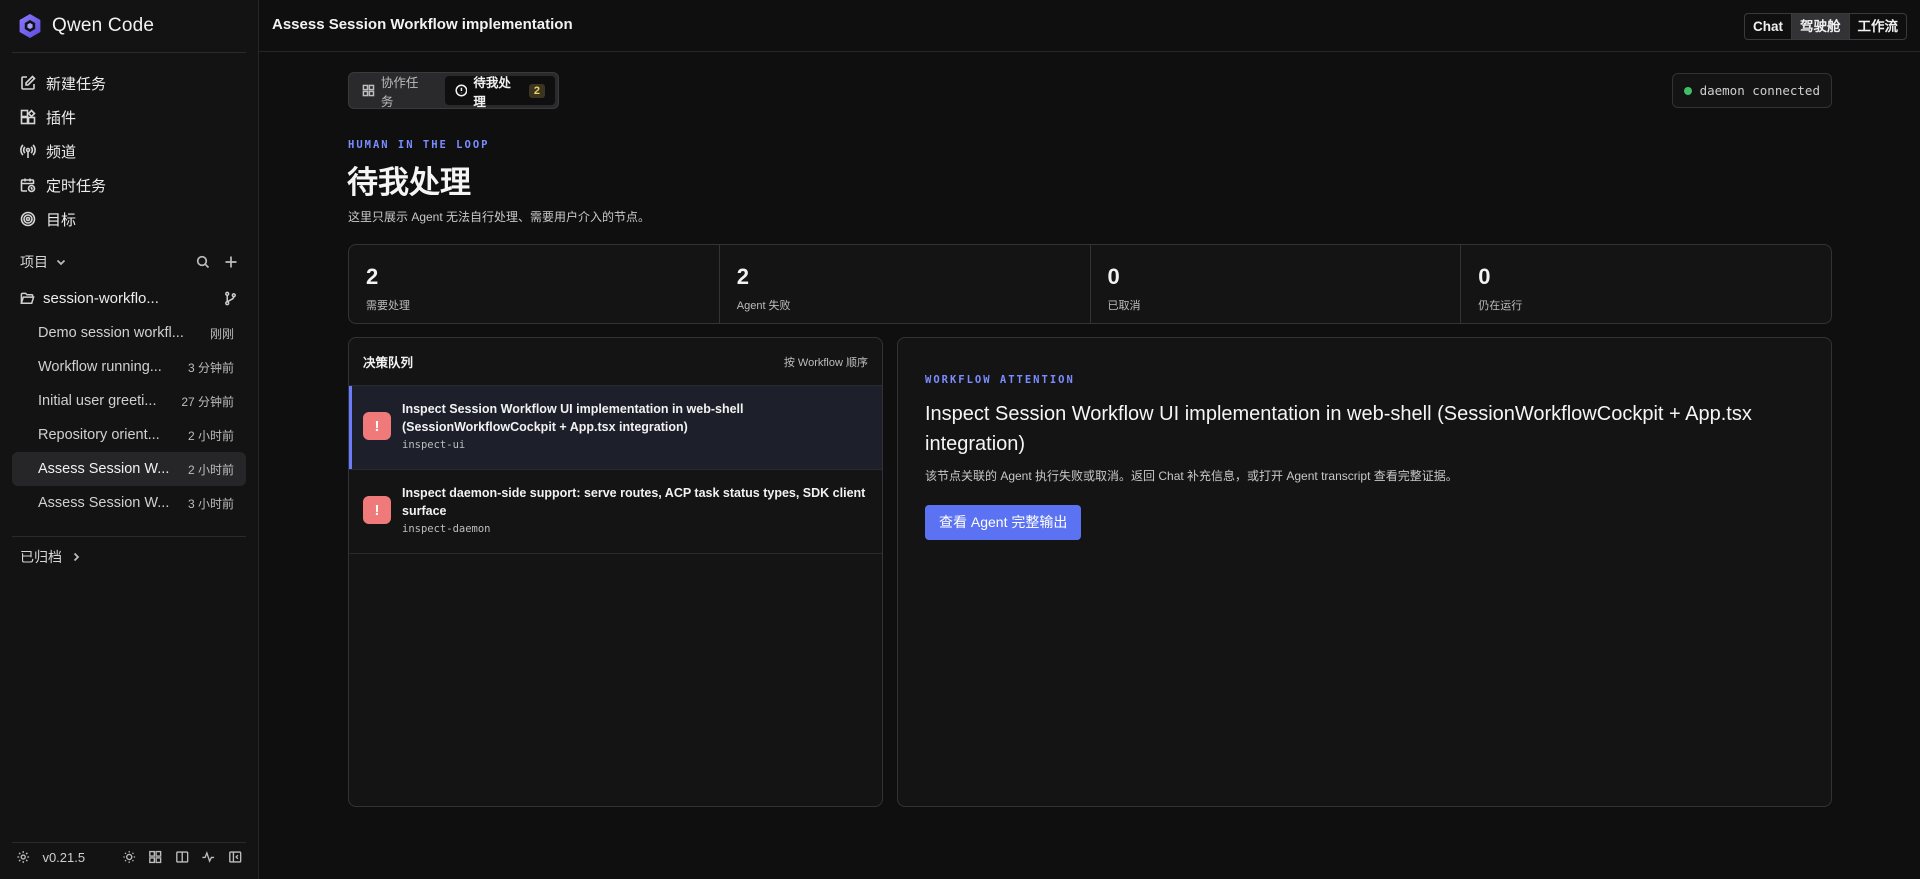  I want to click on qwen-logo-icon, so click(30, 26).